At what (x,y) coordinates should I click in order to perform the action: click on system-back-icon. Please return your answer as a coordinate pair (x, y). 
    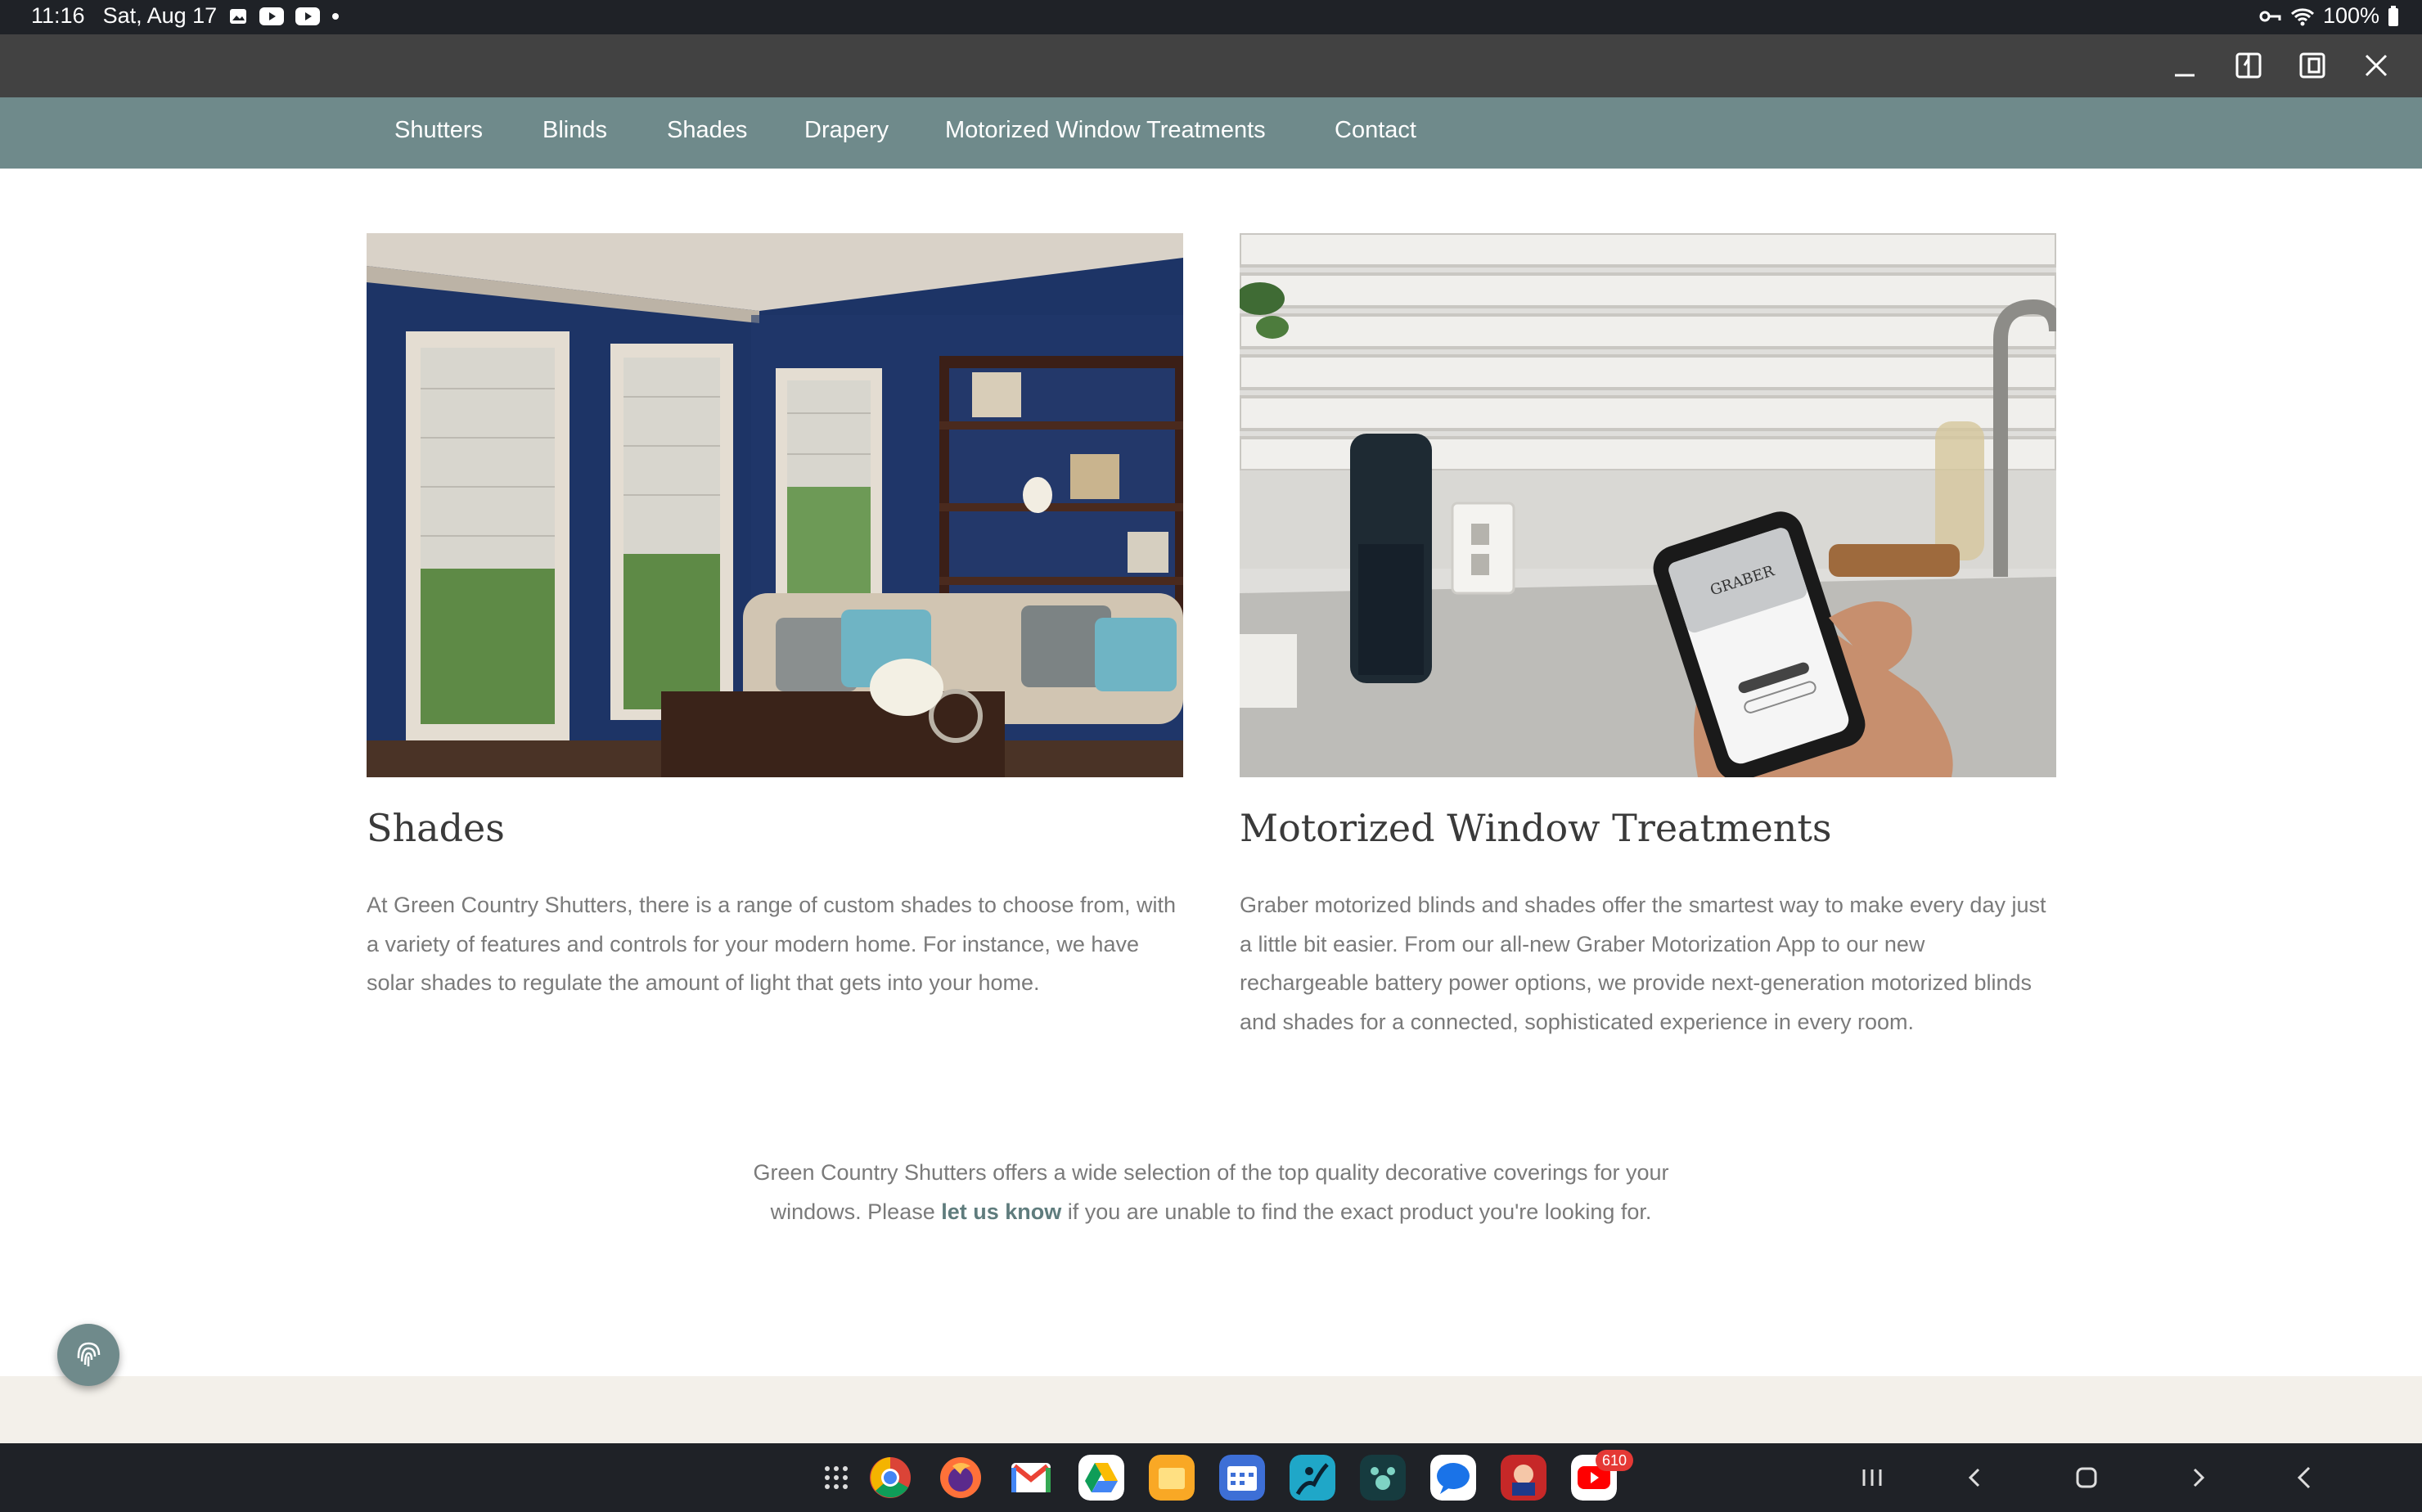
    Looking at the image, I should click on (2304, 1478).